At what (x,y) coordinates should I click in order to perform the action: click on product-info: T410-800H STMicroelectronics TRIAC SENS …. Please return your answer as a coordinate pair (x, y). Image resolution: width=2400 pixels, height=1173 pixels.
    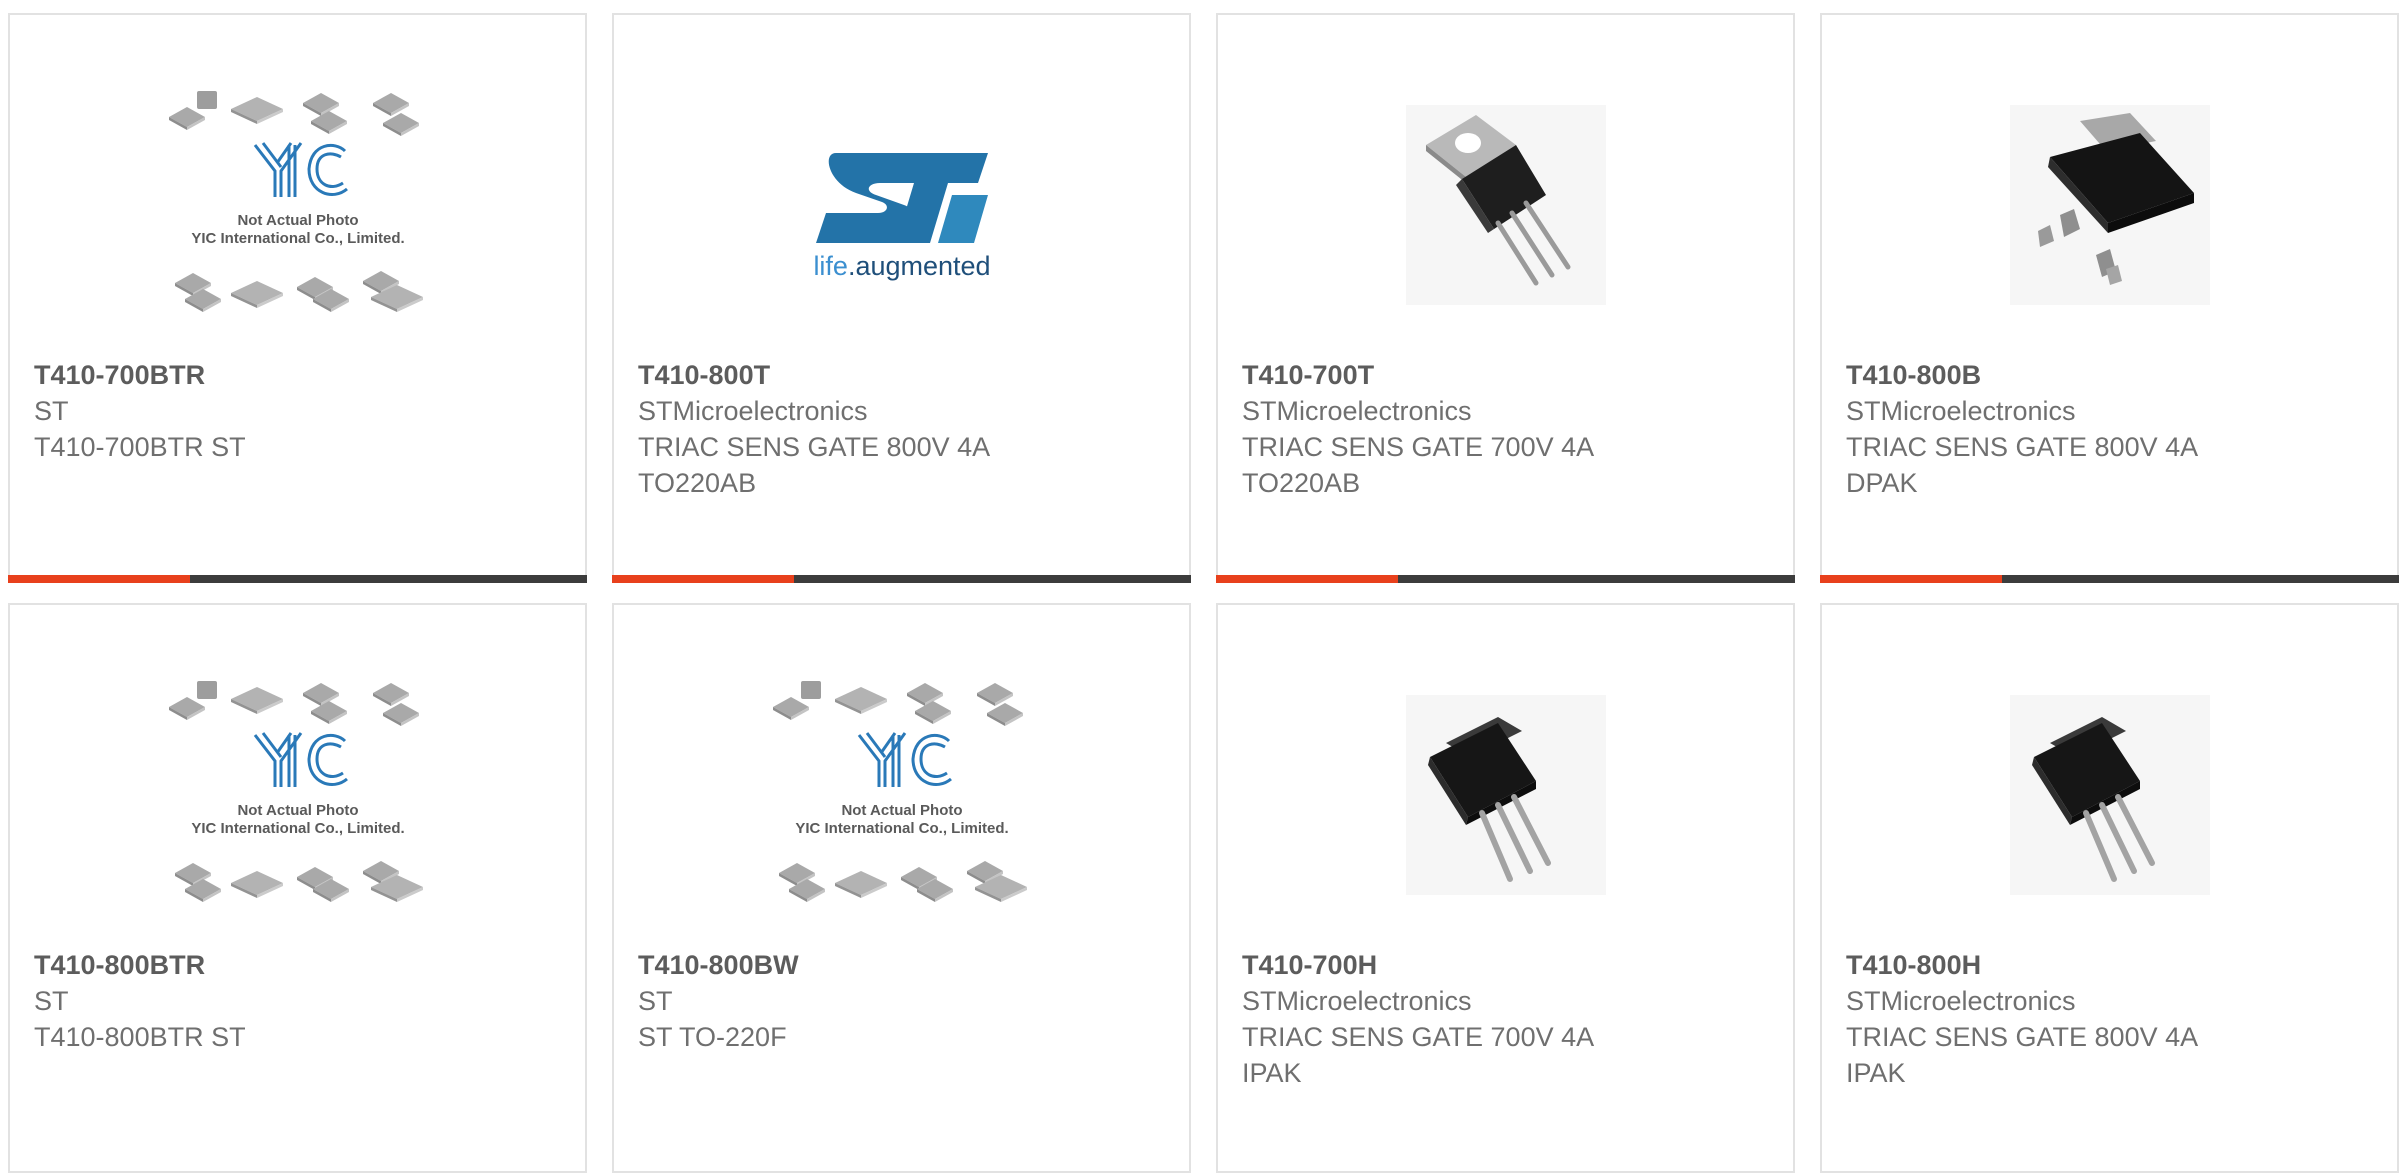
    Looking at the image, I should click on (2113, 1019).